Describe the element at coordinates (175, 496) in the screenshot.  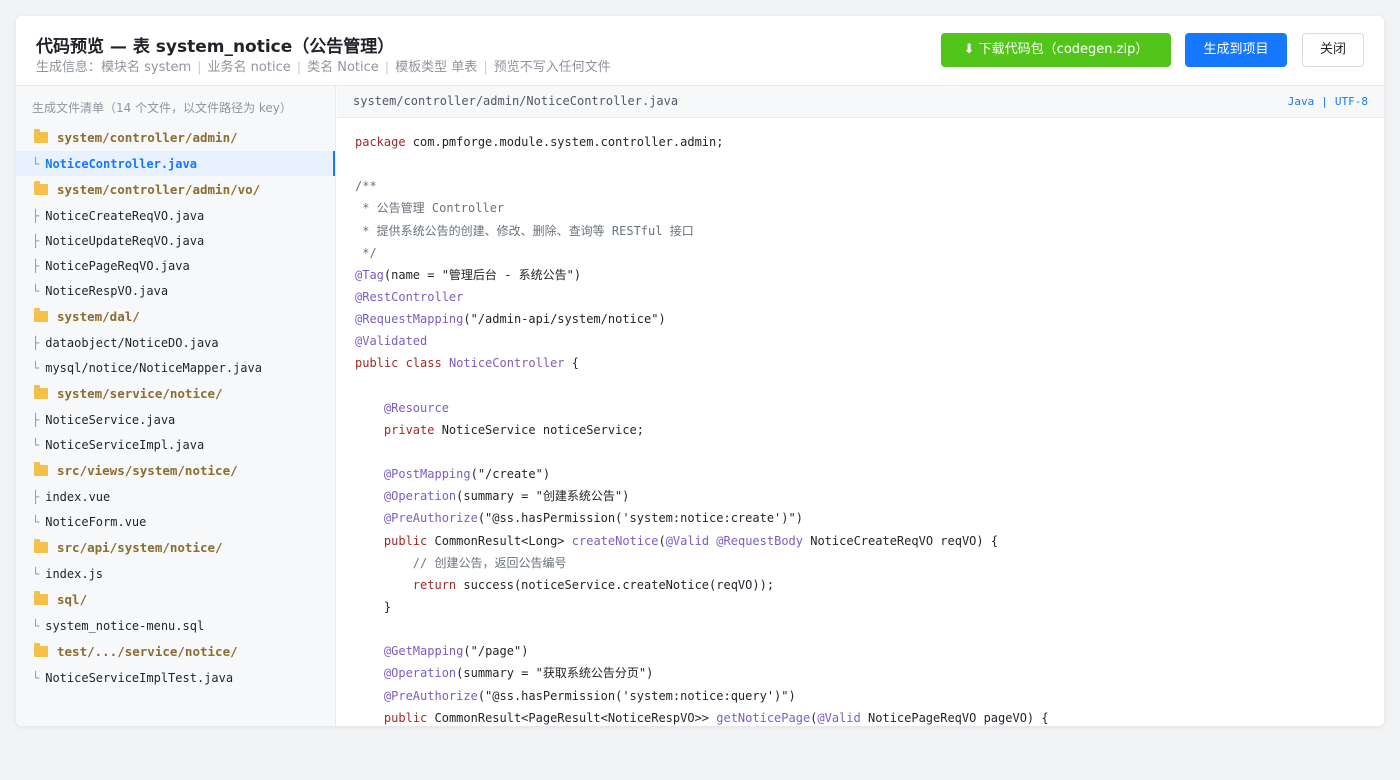
I see `file-item: ├ index.vue` at that location.